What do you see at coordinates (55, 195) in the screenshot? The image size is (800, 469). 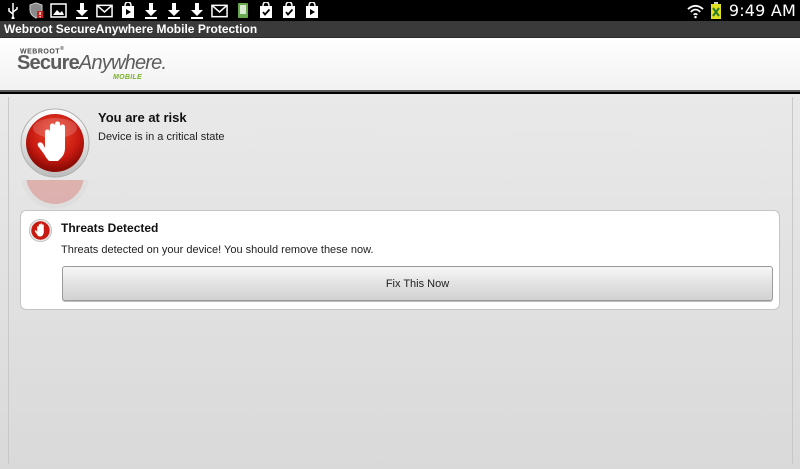 I see `hand-stop-icon-reflection` at bounding box center [55, 195].